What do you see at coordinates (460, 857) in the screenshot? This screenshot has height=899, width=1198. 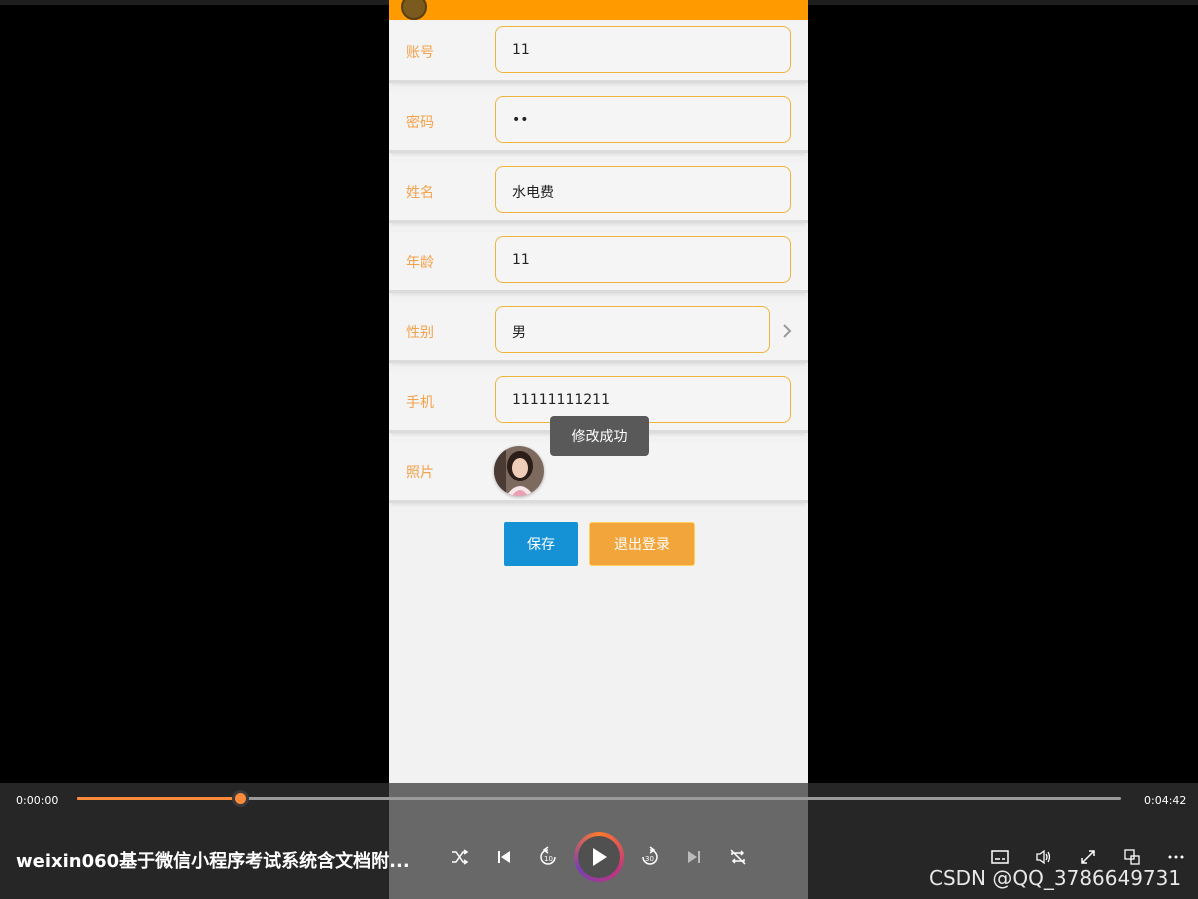 I see `shuffle-icon` at bounding box center [460, 857].